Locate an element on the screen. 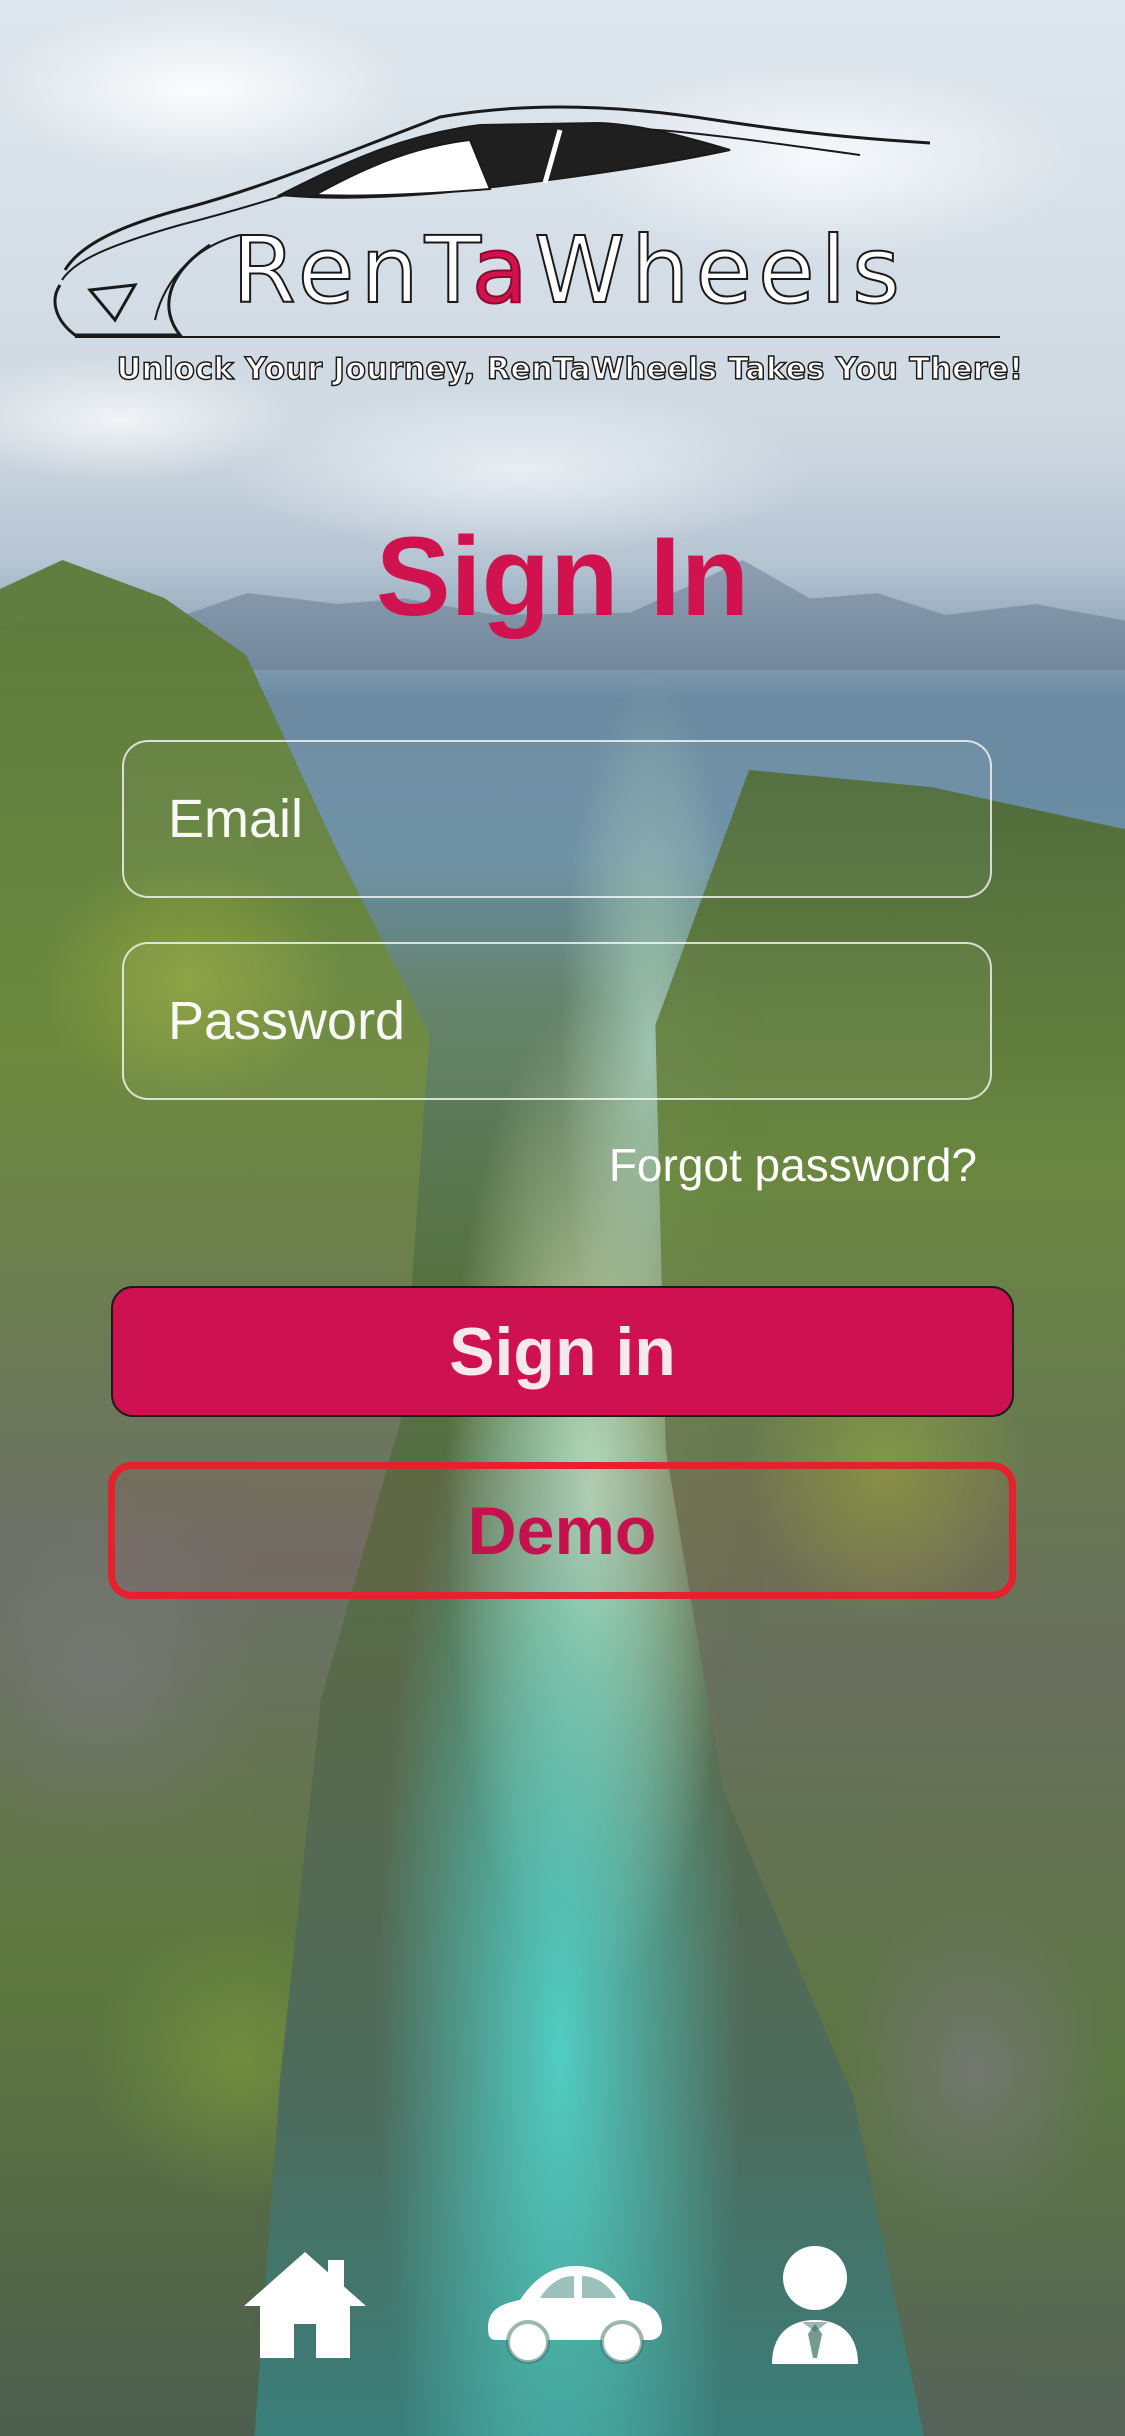 The height and width of the screenshot is (2436, 1125). nav-home is located at coordinates (305, 2305).